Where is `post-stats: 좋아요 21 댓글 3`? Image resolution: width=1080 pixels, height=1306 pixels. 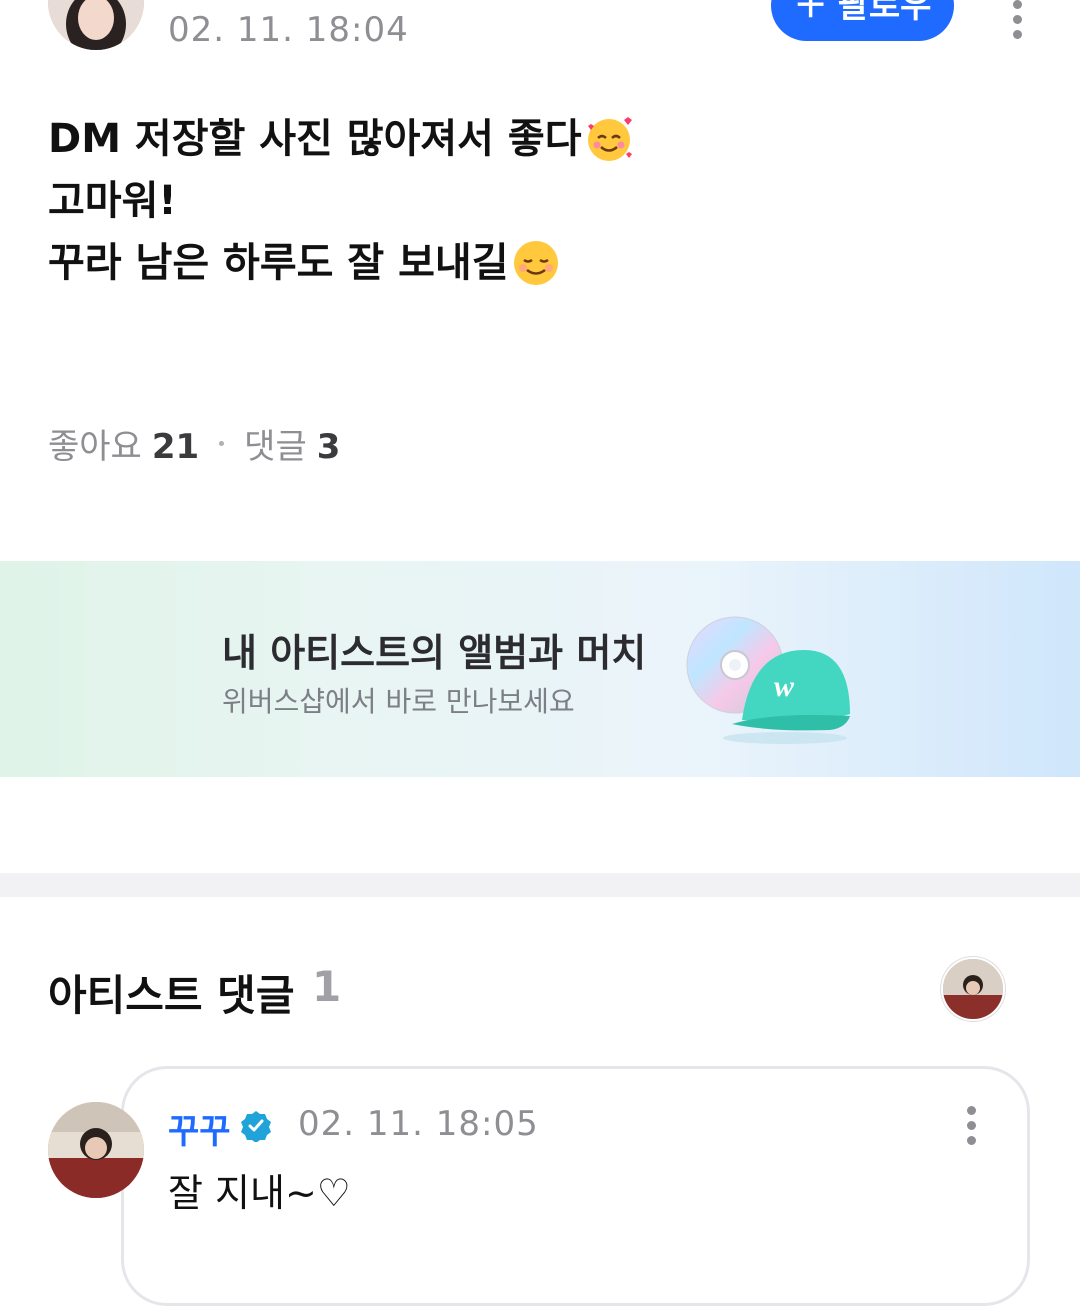
post-stats: 좋아요 21 댓글 3 is located at coordinates (194, 443).